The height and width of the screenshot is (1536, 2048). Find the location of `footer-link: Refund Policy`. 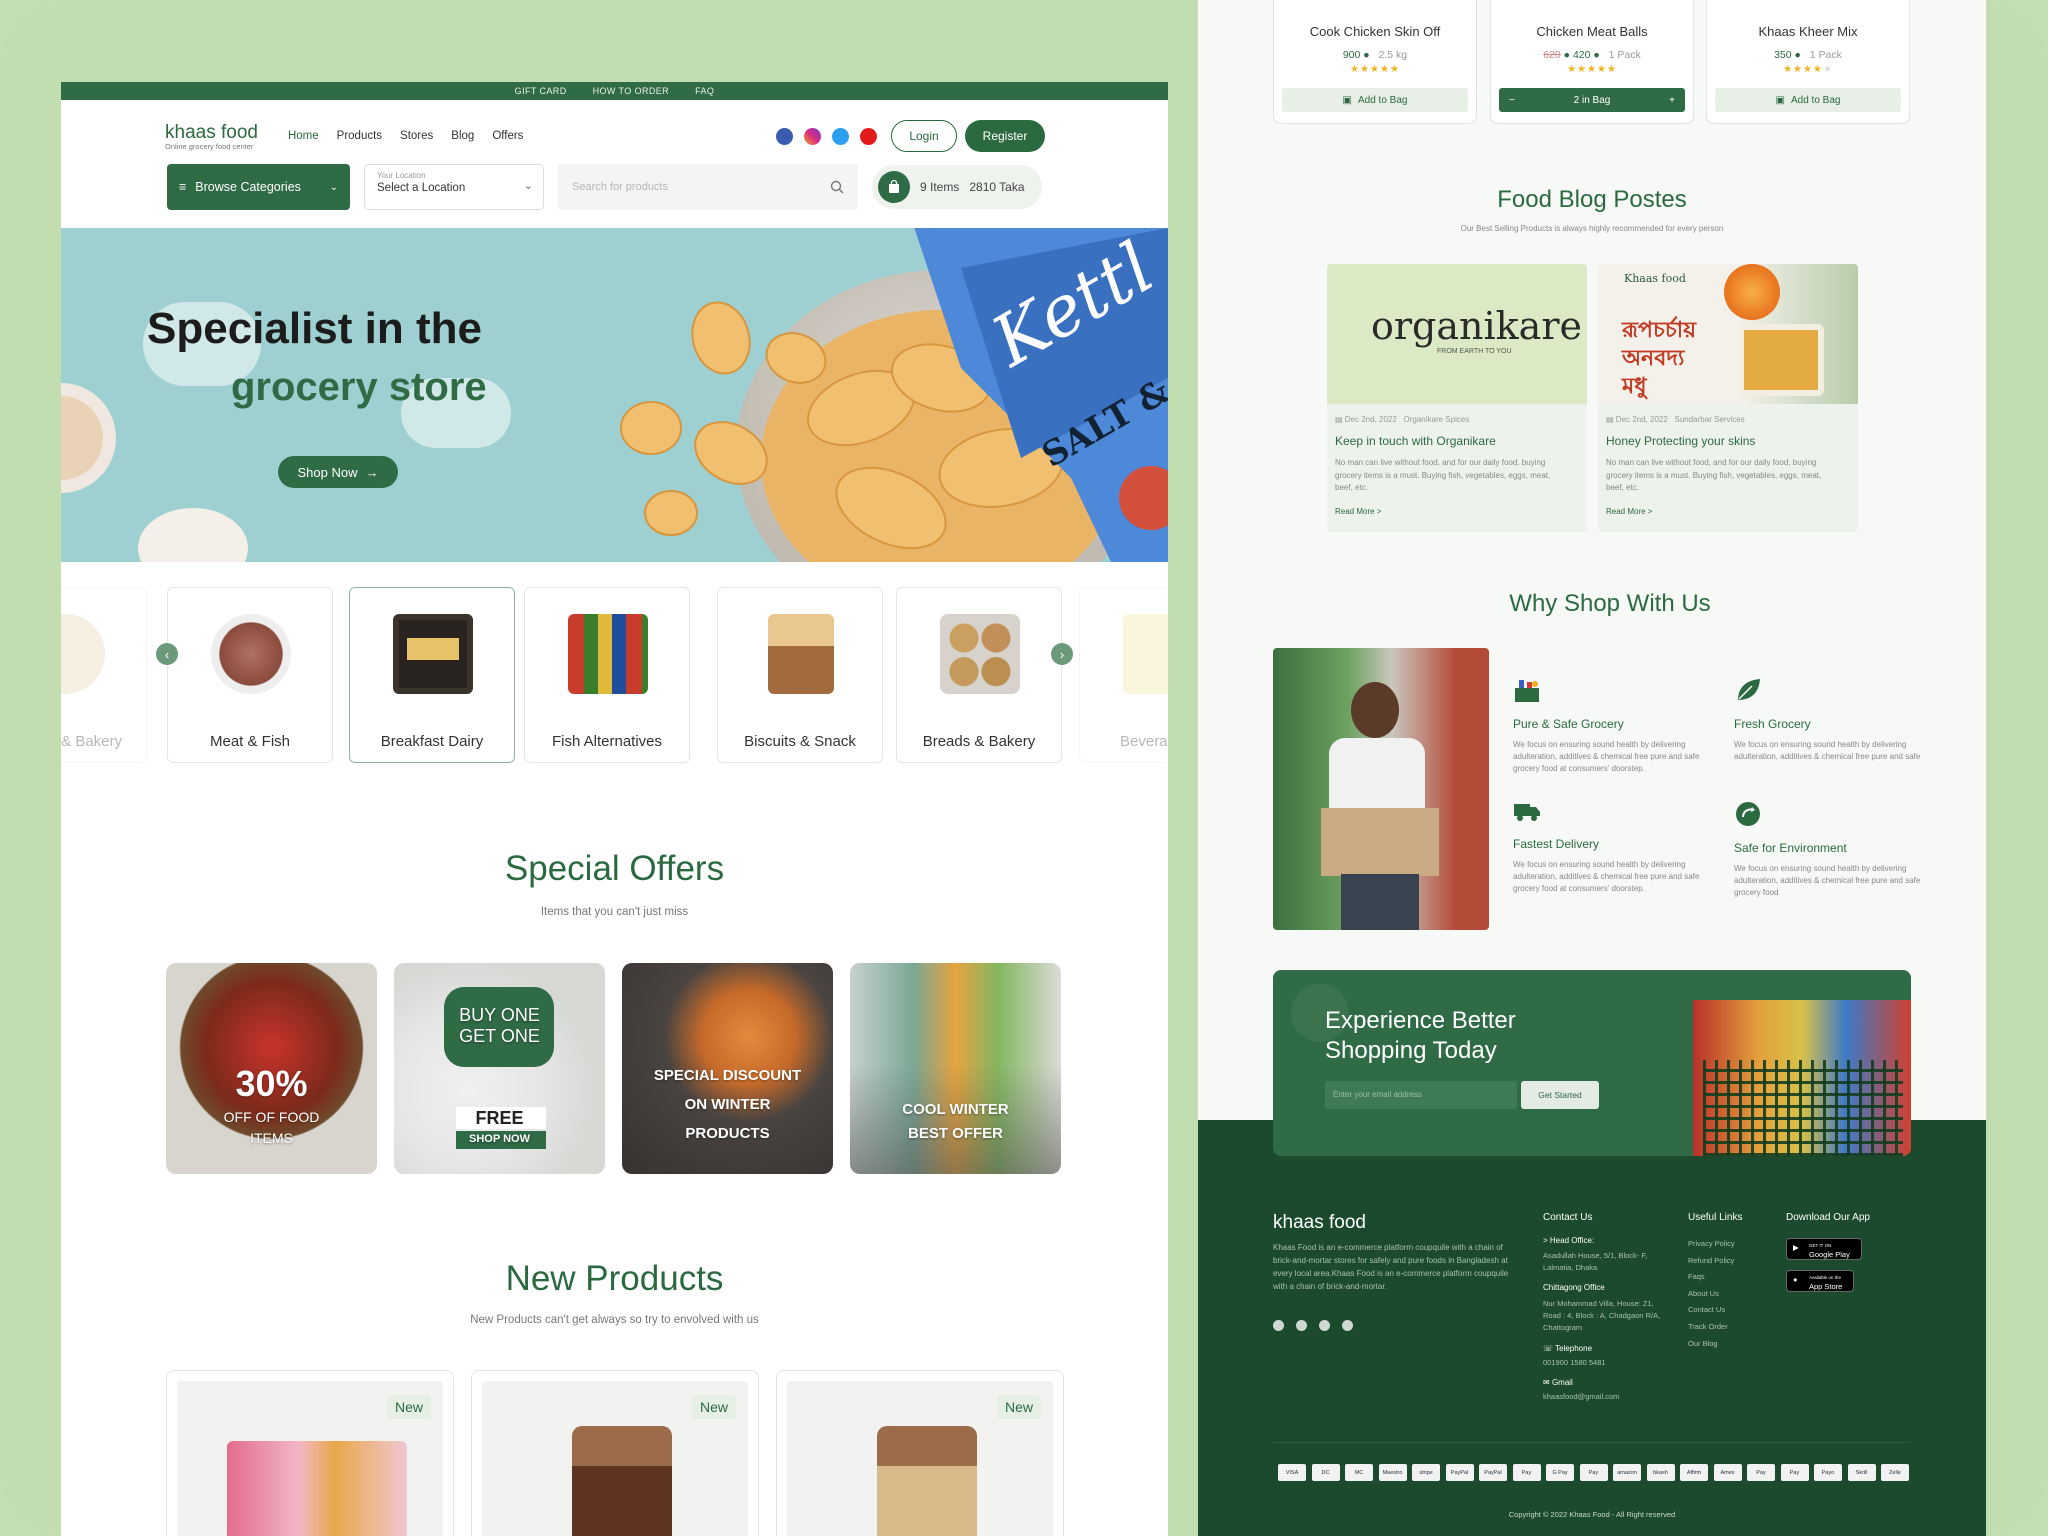

footer-link: Refund Policy is located at coordinates (1711, 1261).